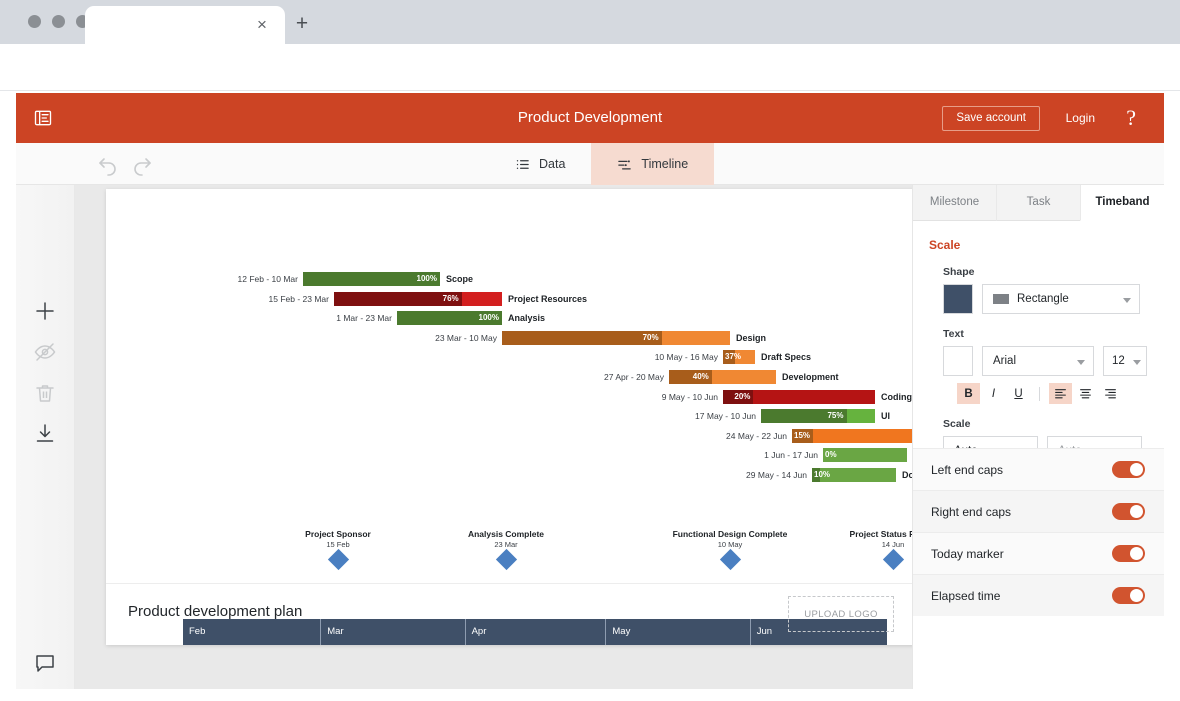 The height and width of the screenshot is (701, 1180). Describe the element at coordinates (700, 376) in the screenshot. I see `task-percent-label: 40%` at that location.